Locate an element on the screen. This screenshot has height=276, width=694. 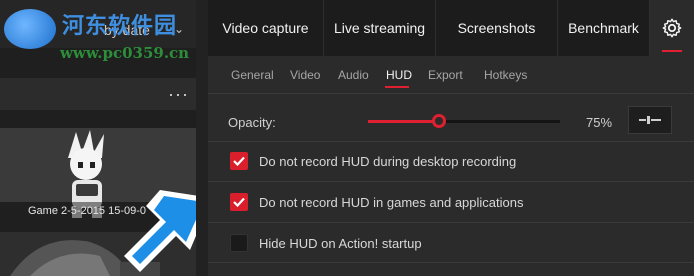
tab-live-streaming: Live streaming is located at coordinates (380, 28).